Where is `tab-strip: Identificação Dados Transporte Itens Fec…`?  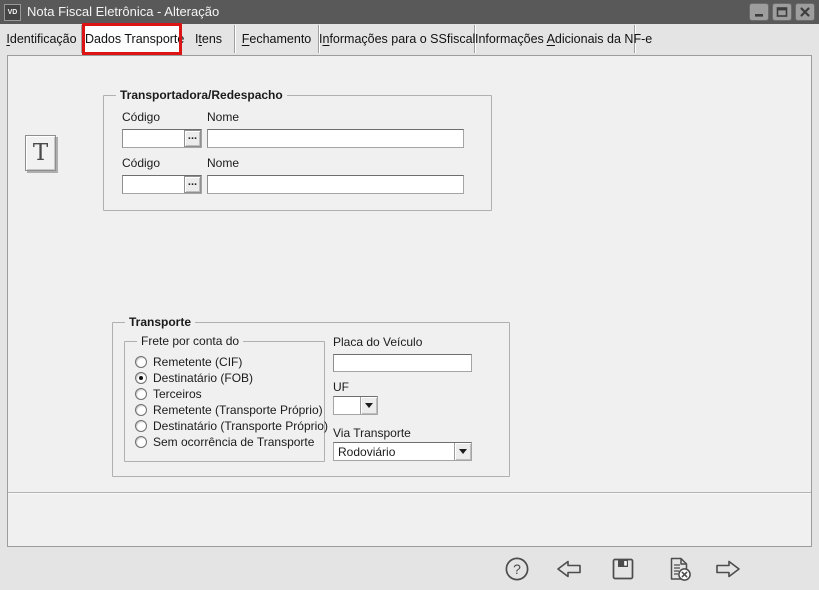 tab-strip: Identificação Dados Transporte Itens Fec… is located at coordinates (327, 39).